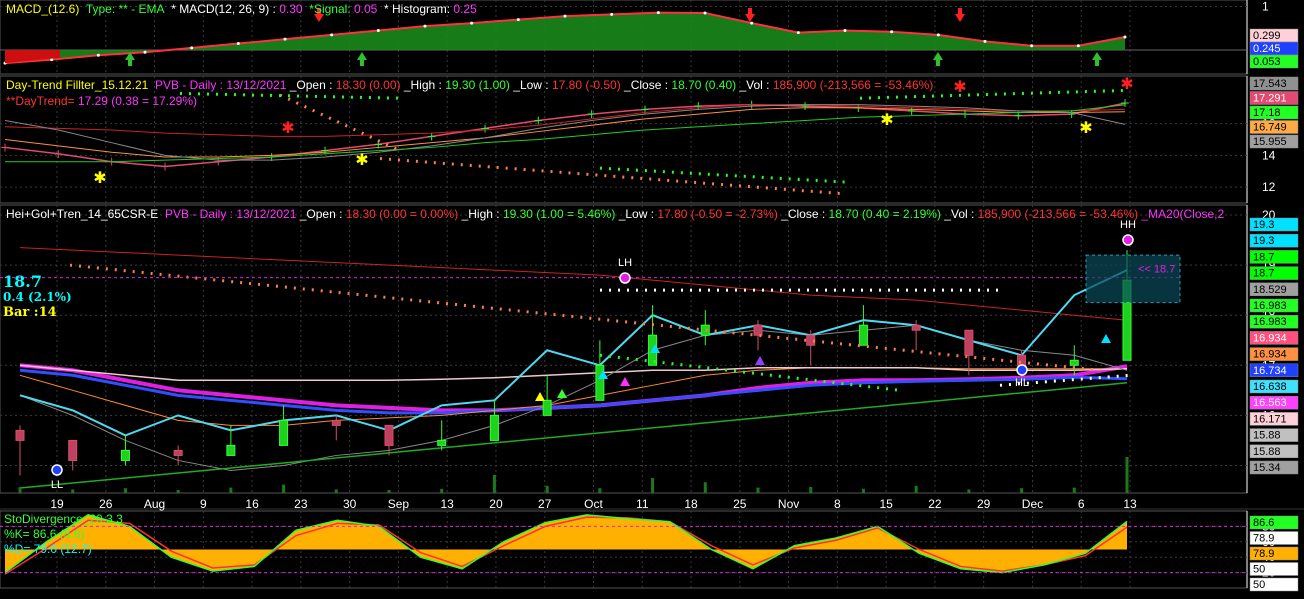 The width and height of the screenshot is (1304, 599). What do you see at coordinates (1267, 36) in the screenshot?
I see `macd-badge: 0.299` at bounding box center [1267, 36].